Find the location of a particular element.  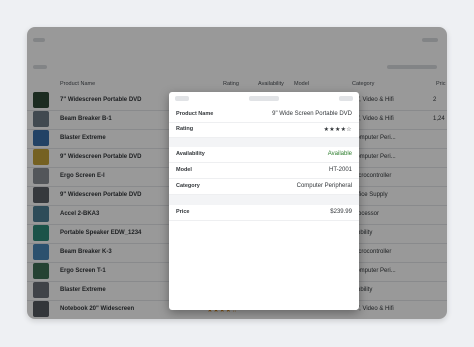

detail-label-rating: Rating is located at coordinates (185, 129).